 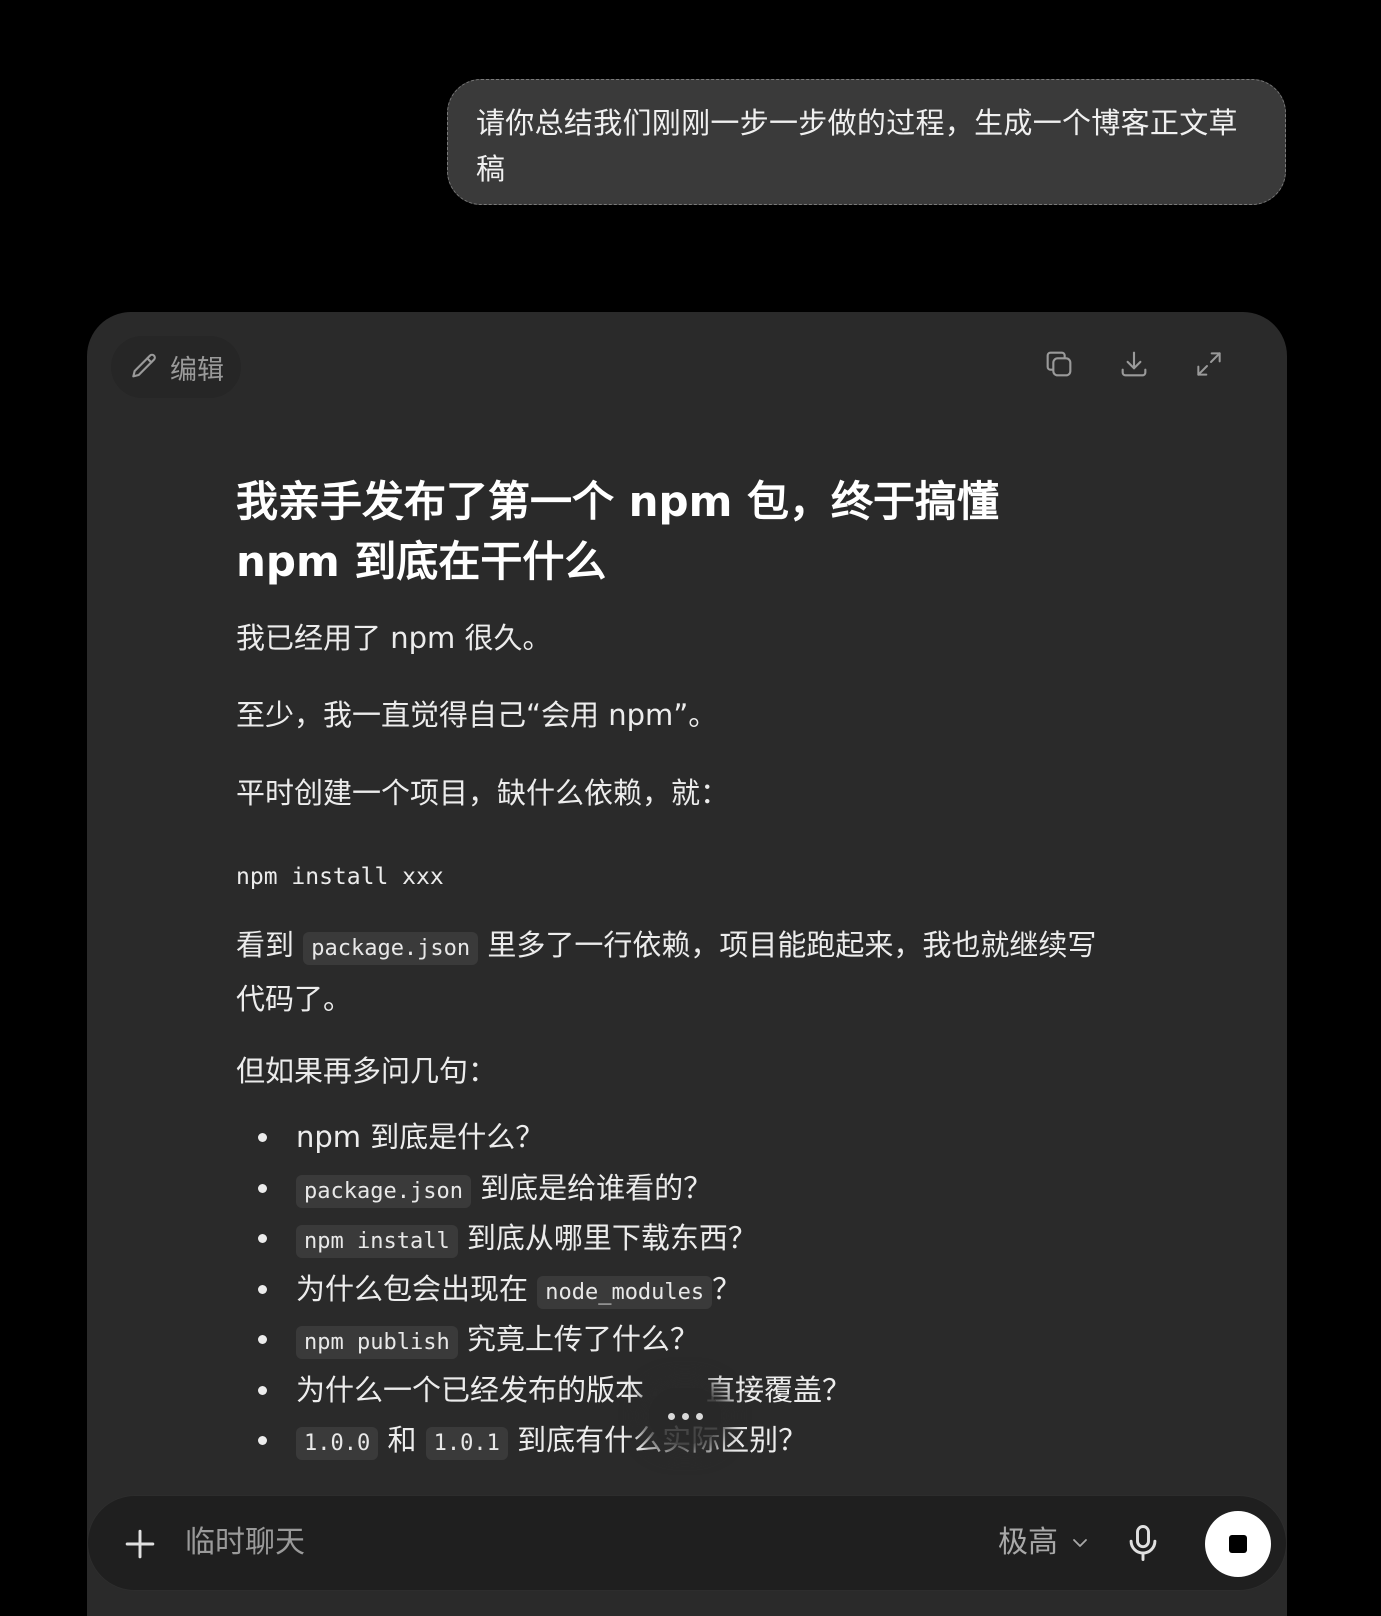 I want to click on list-item-text: 和, so click(x=402, y=1440).